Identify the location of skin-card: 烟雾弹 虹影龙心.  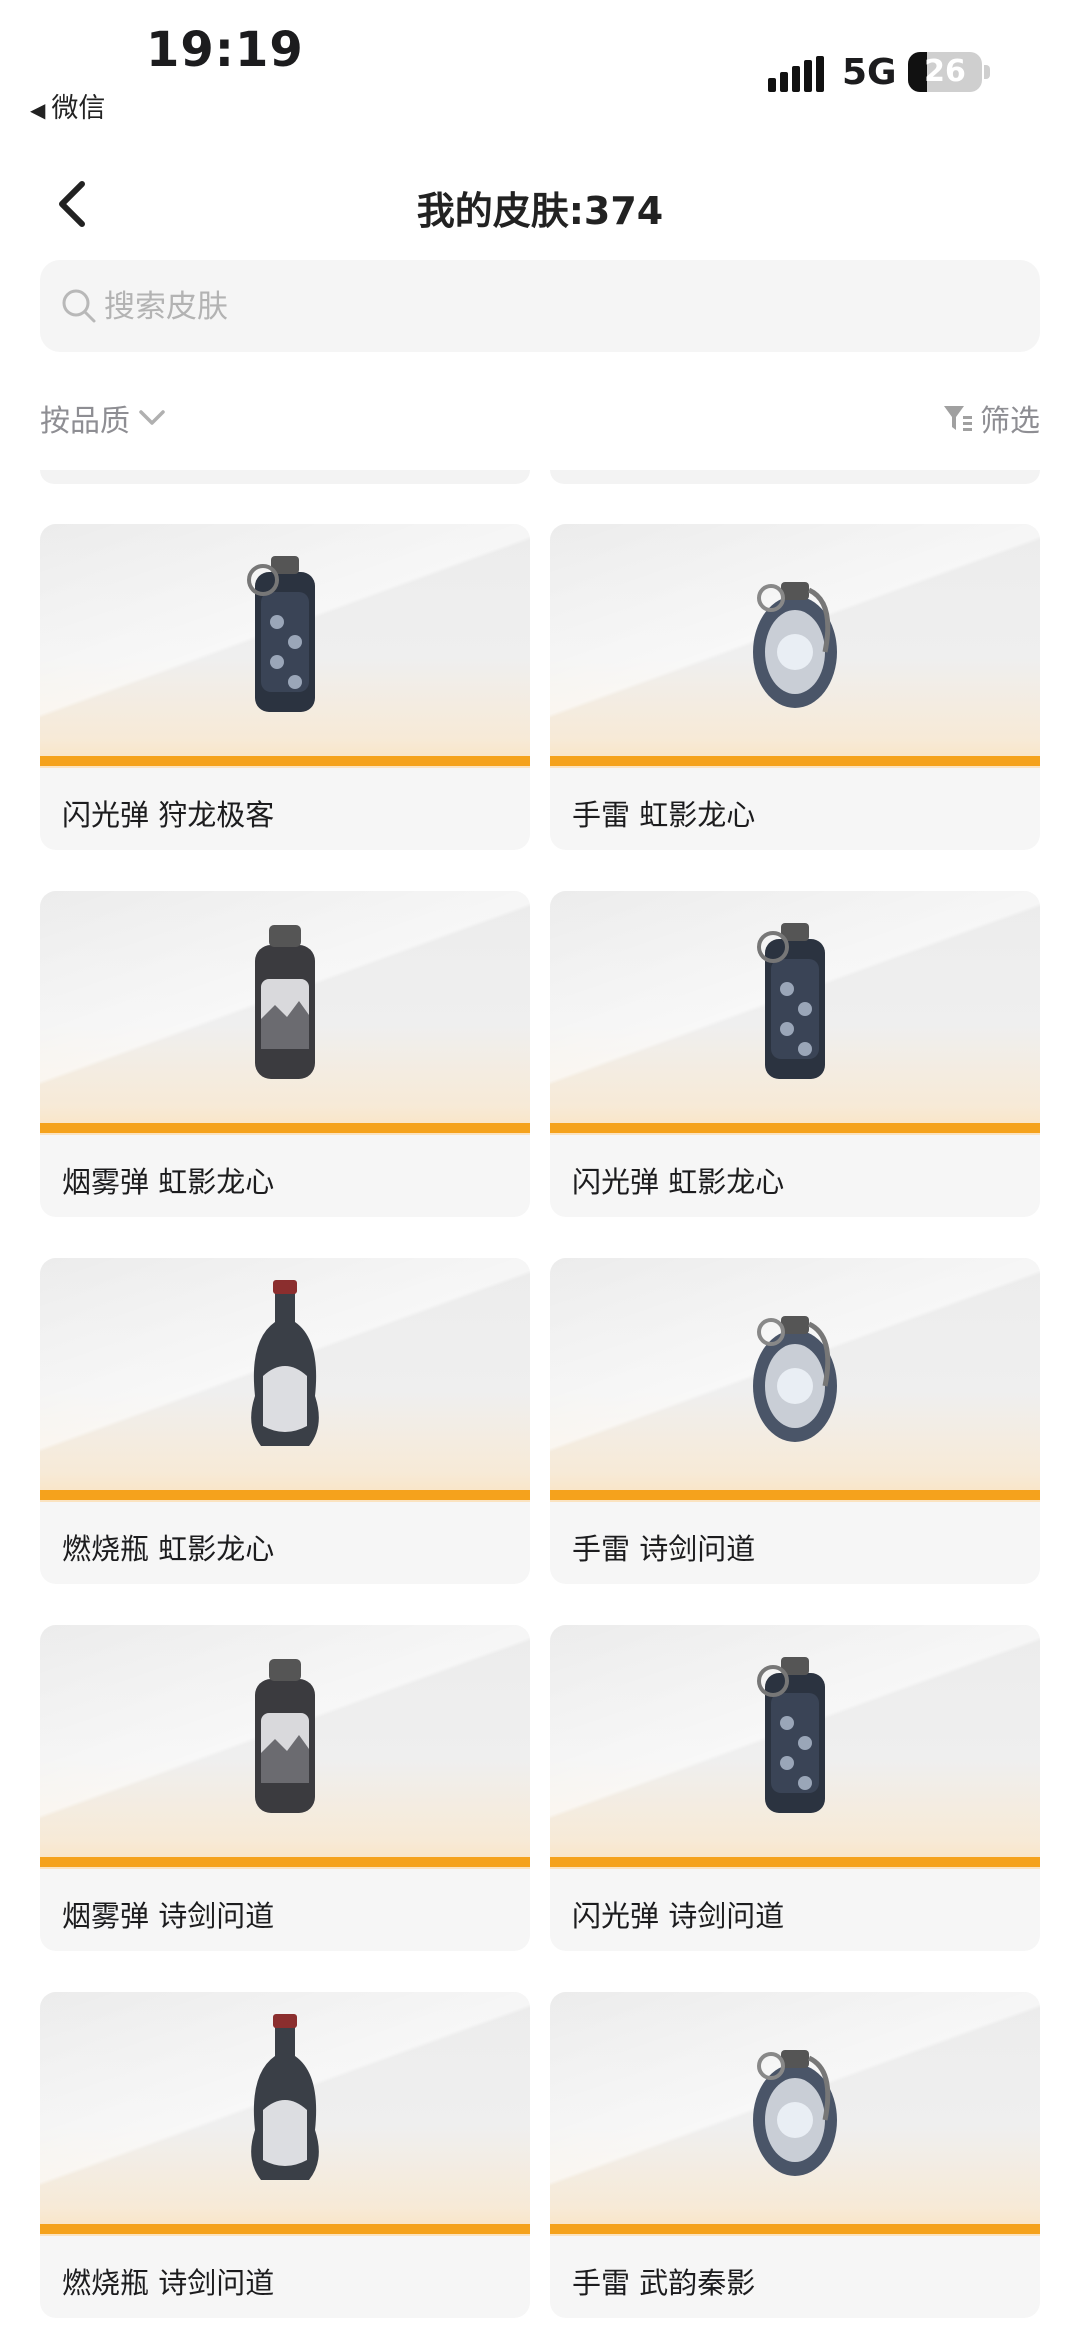
(285, 1054).